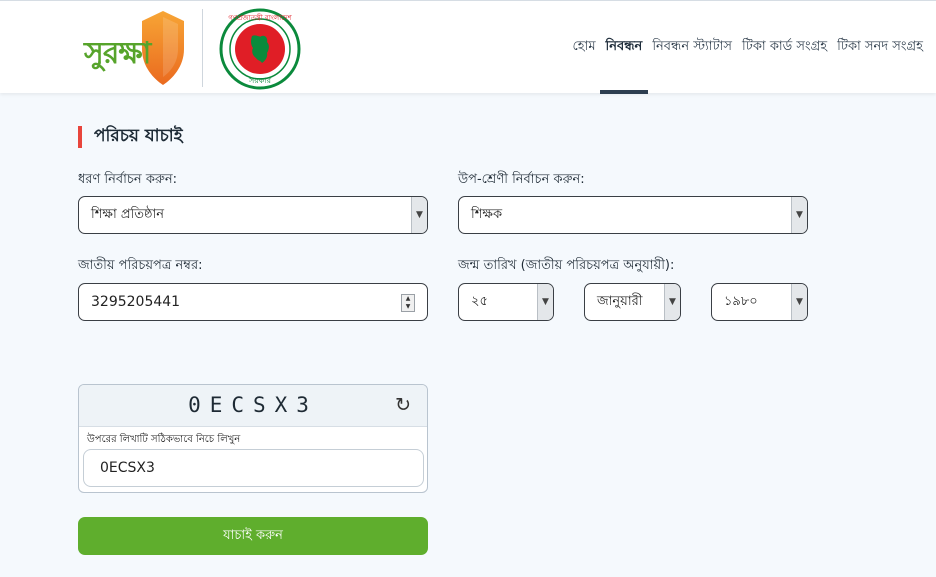  I want to click on refresh-icon: ↻, so click(403, 405).